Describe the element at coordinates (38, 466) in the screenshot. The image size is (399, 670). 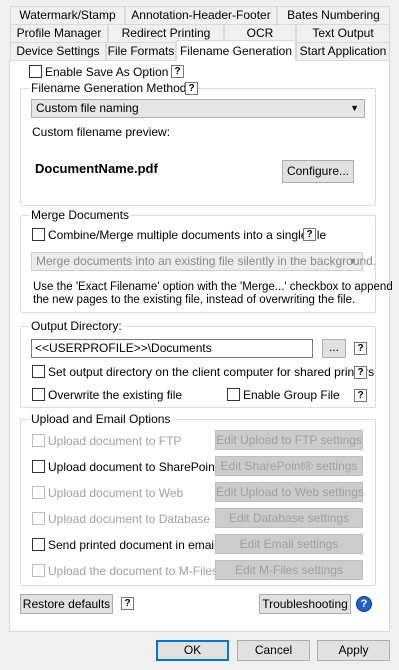
I see `sharepoint-checkbox` at that location.